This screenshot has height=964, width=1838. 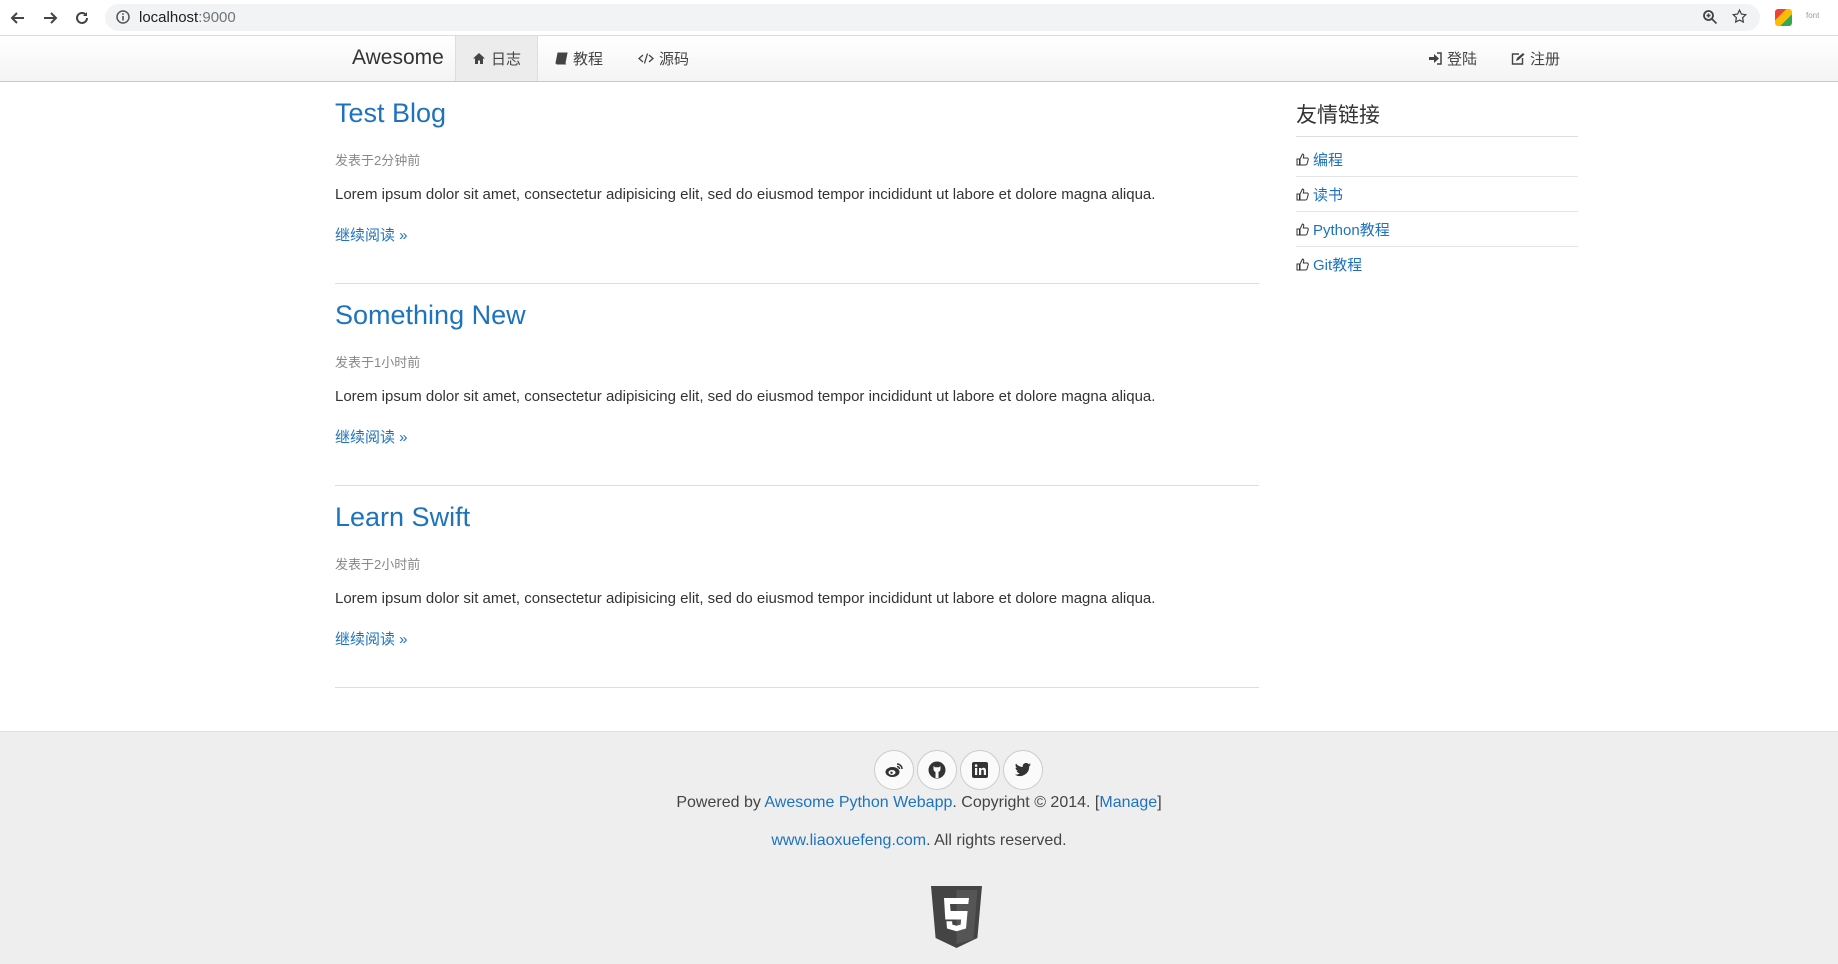 What do you see at coordinates (1435, 58) in the screenshot?
I see `sign-in-icon` at bounding box center [1435, 58].